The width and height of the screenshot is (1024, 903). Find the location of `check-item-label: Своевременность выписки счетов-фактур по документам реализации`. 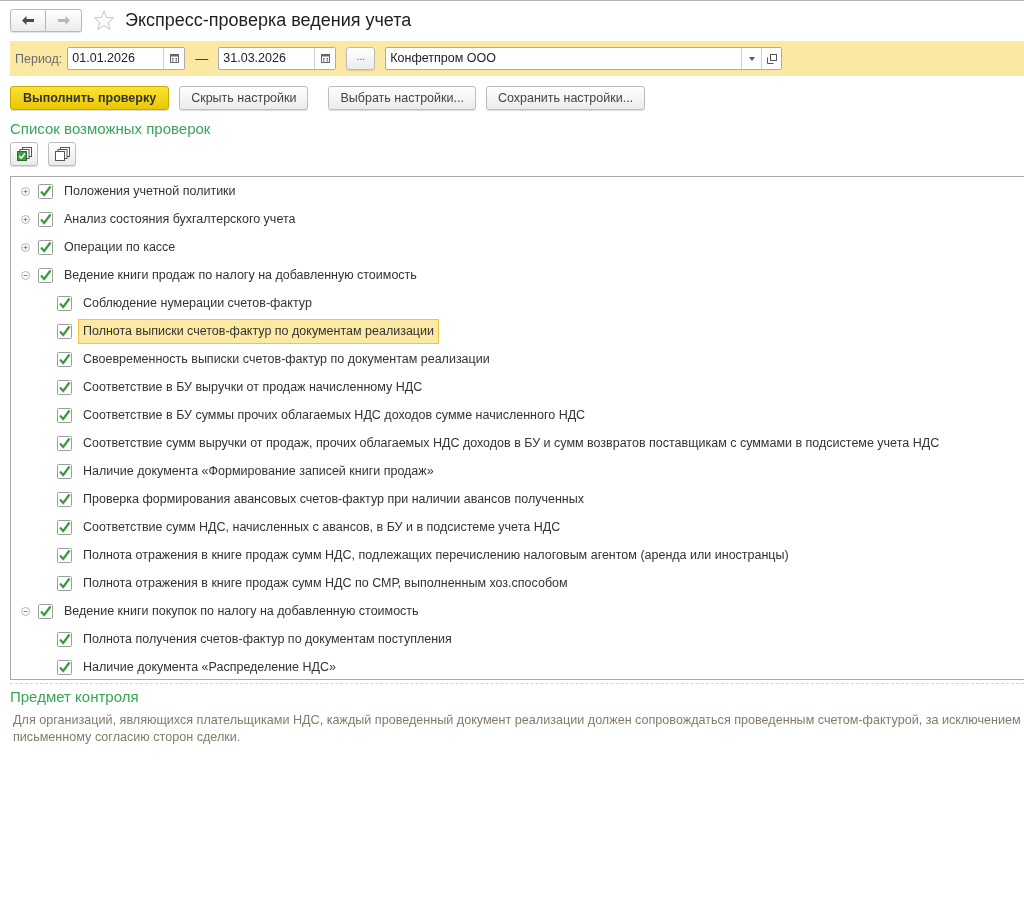

check-item-label: Своевременность выписки счетов-фактур по документам реализации is located at coordinates (286, 359).